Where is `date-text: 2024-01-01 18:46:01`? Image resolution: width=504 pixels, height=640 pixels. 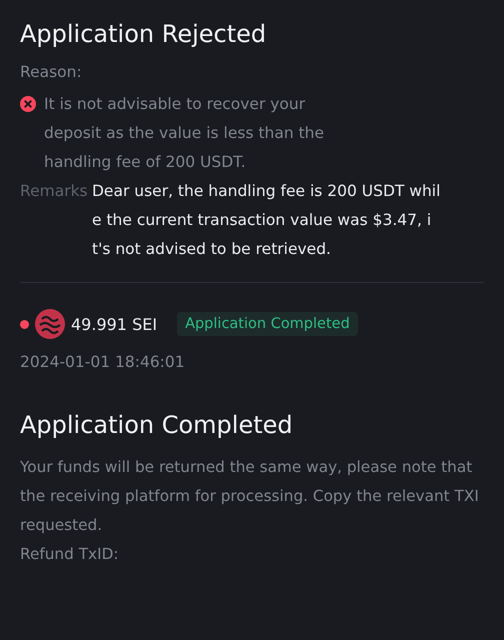
date-text: 2024-01-01 18:46:01 is located at coordinates (103, 362).